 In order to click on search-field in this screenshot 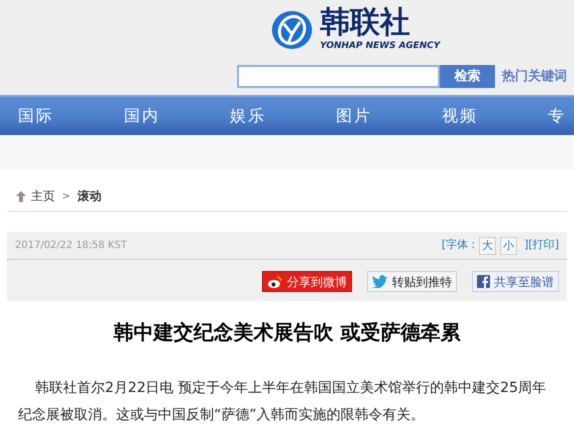, I will do `click(338, 76)`.